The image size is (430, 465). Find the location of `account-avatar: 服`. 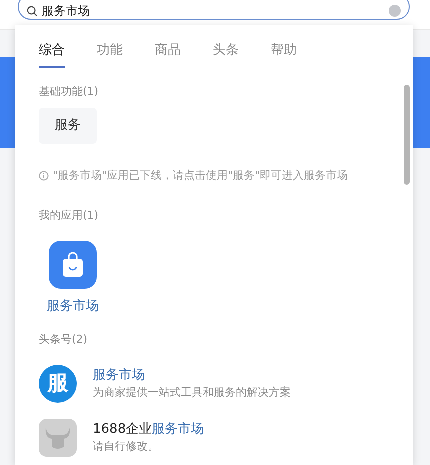

account-avatar: 服 is located at coordinates (58, 383).